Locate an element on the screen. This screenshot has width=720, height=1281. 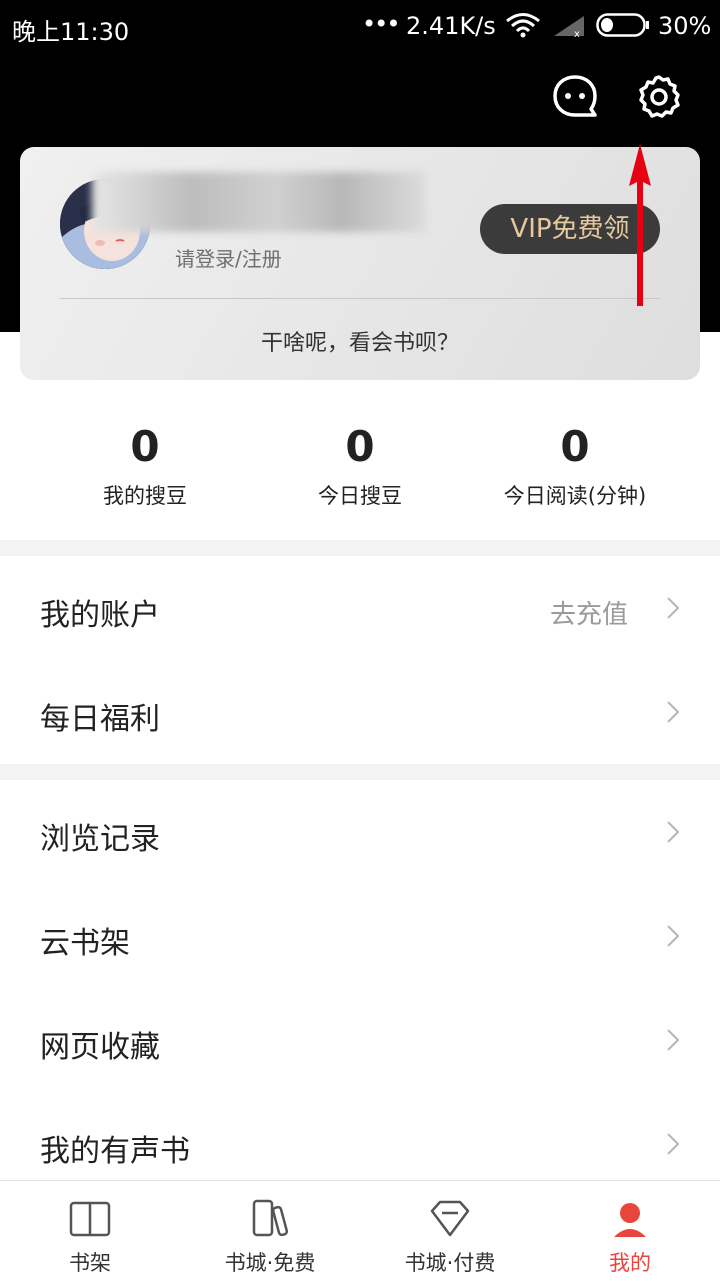
diamond-icon is located at coordinates (450, 1218).